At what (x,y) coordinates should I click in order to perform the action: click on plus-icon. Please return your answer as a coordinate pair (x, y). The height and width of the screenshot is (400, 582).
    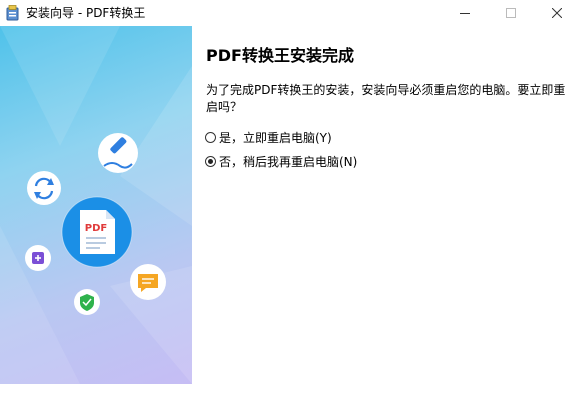
    Looking at the image, I should click on (38, 258).